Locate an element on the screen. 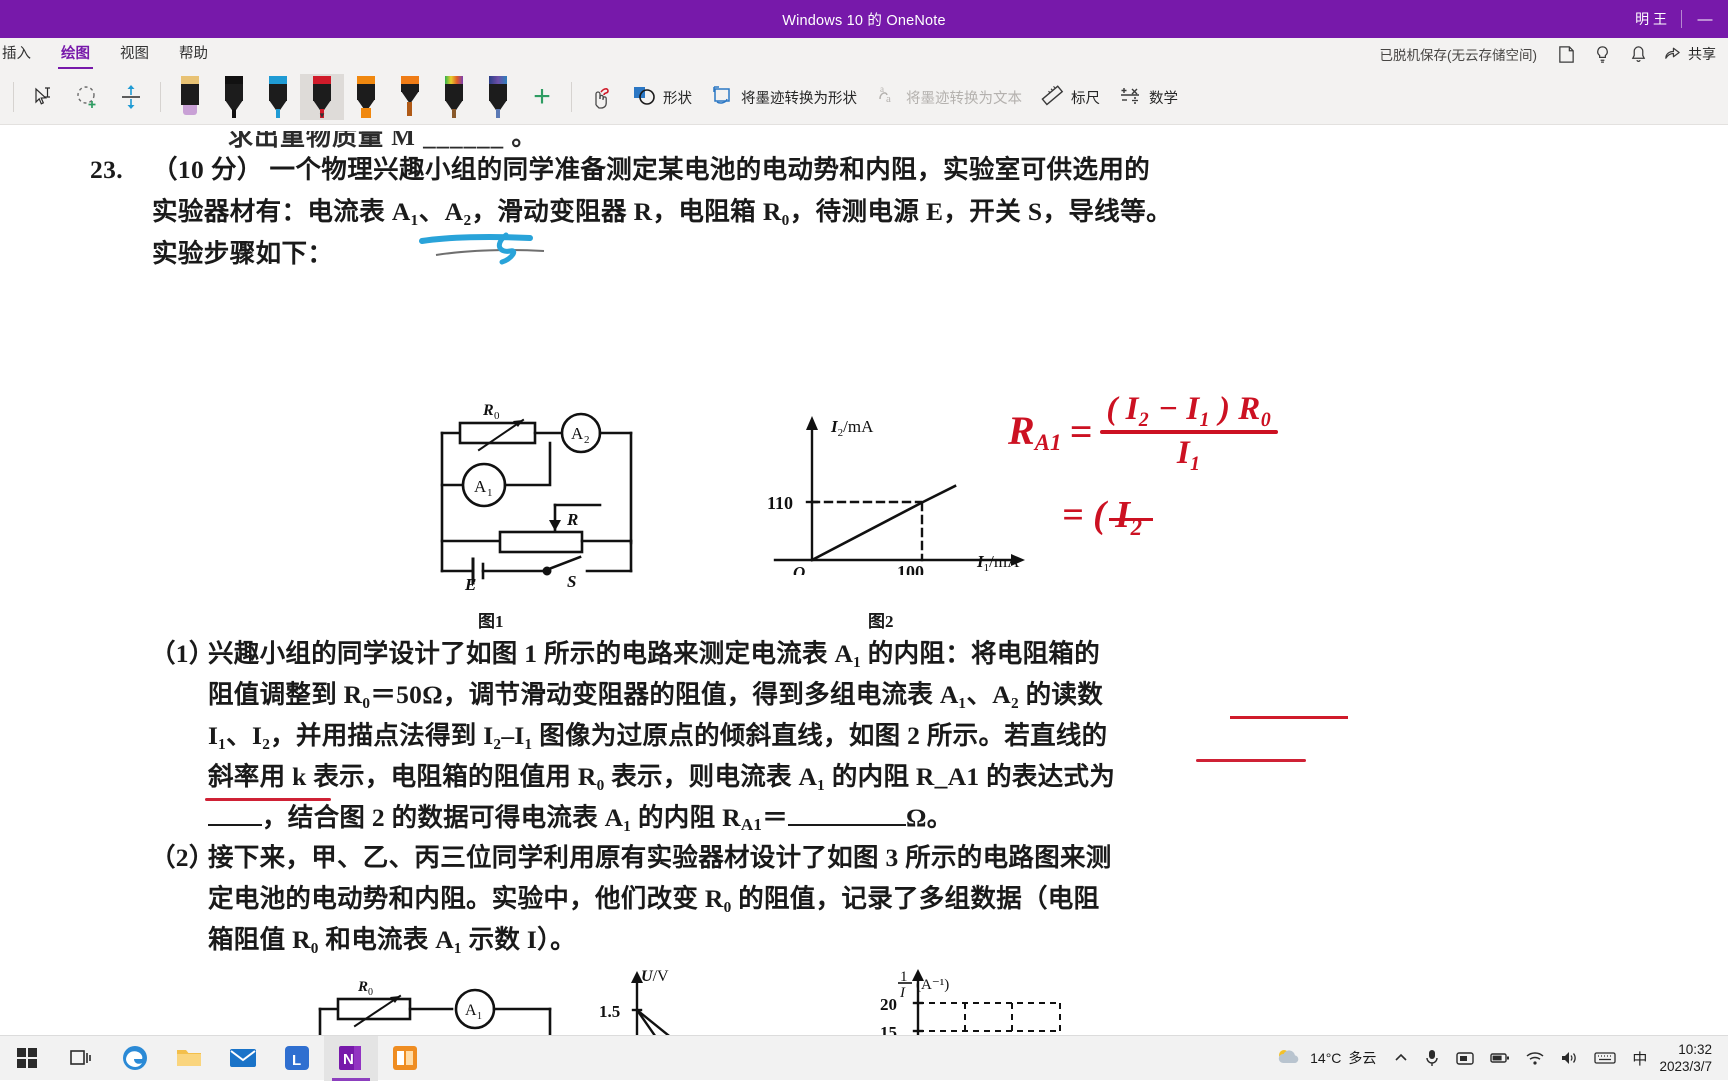  ink-formula-line-1: RA1 = ( I₂ − I₁ ) R₀ I₁ is located at coordinates (1143, 431).